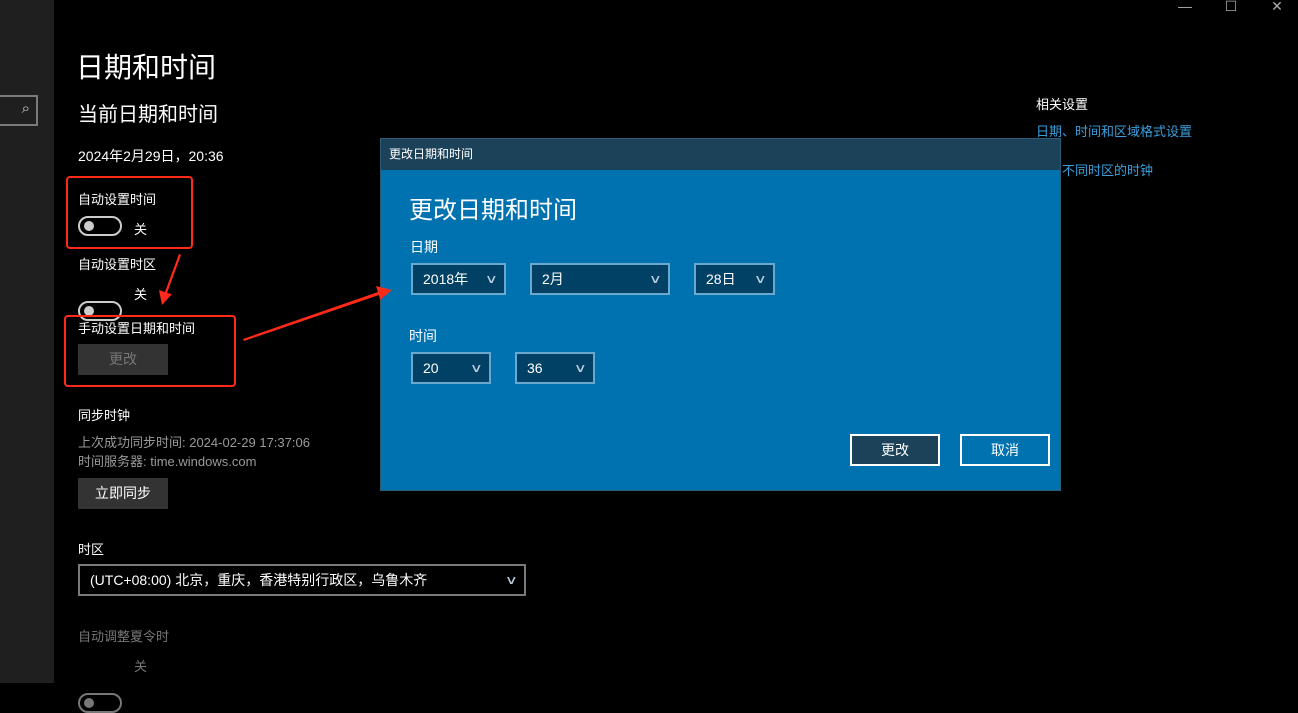 The width and height of the screenshot is (1298, 713). Describe the element at coordinates (150, 351) in the screenshot. I see `highlight-box-manual` at that location.